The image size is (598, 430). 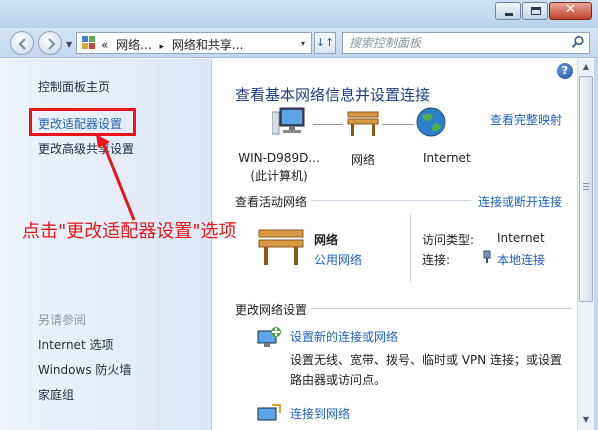 What do you see at coordinates (448, 240) in the screenshot?
I see `access-type-label: 访问类型:` at bounding box center [448, 240].